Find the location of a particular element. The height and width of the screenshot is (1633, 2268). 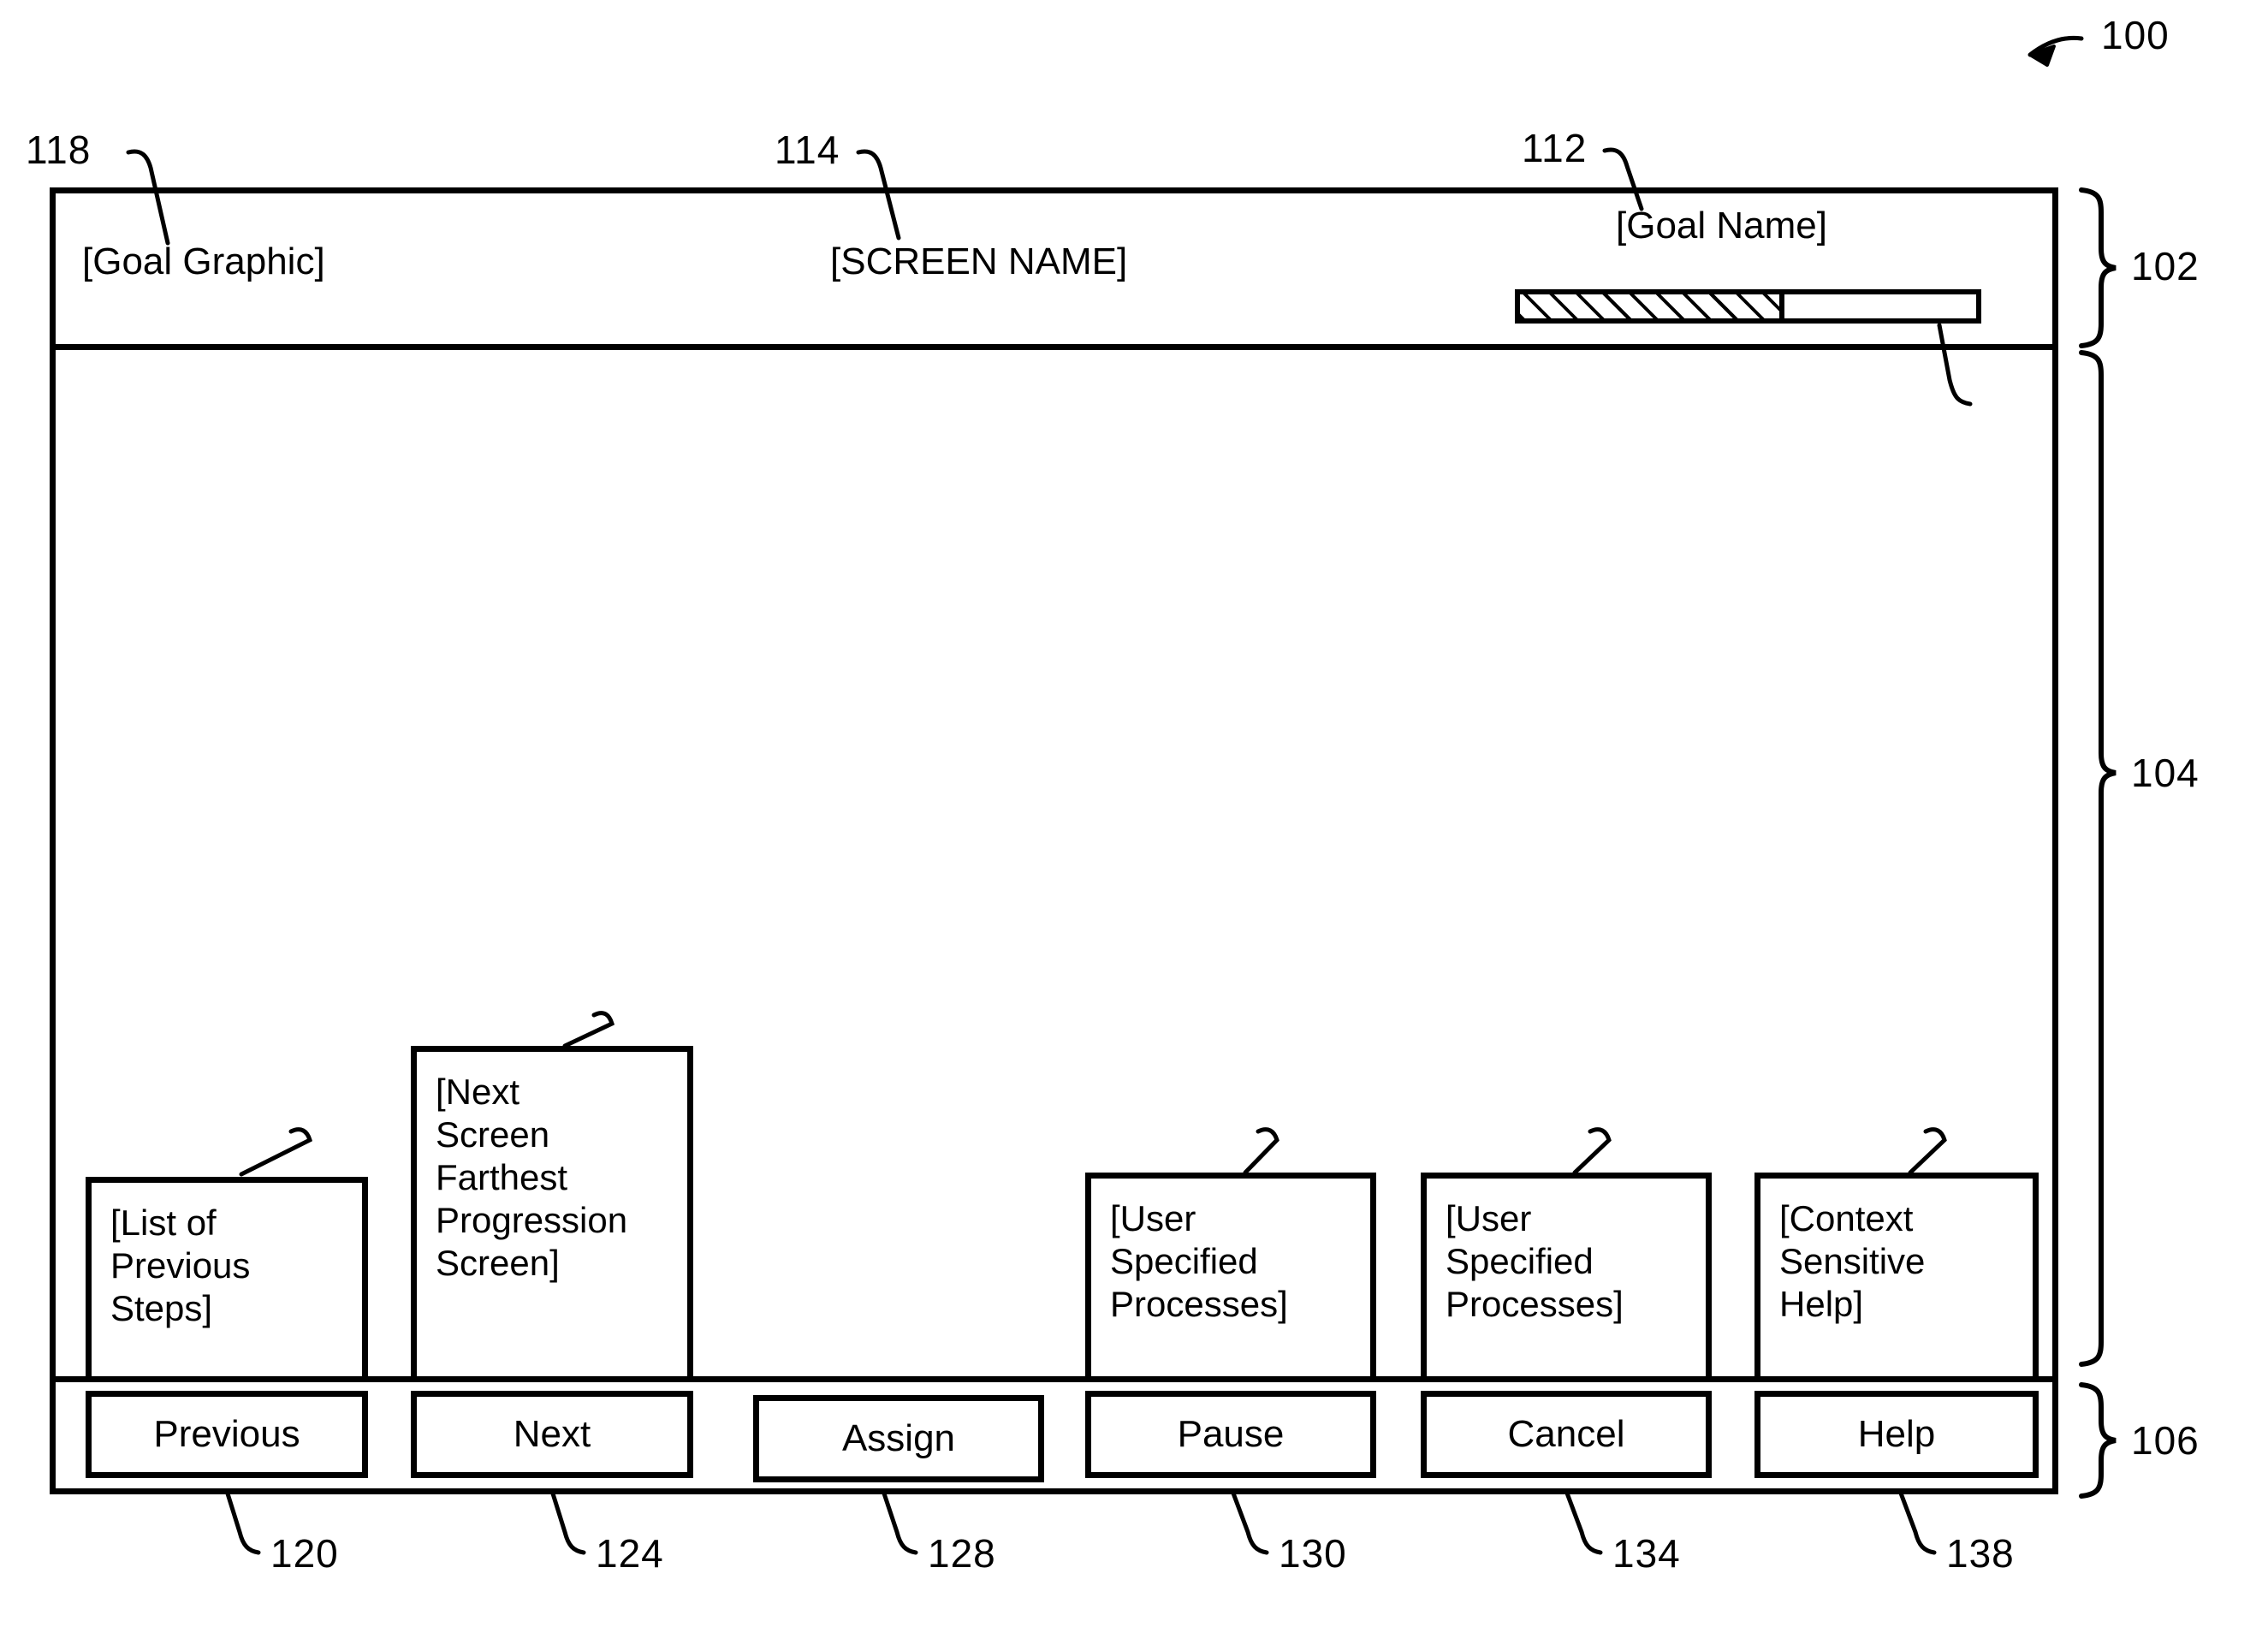

ref-118: 118 is located at coordinates (59, 150).